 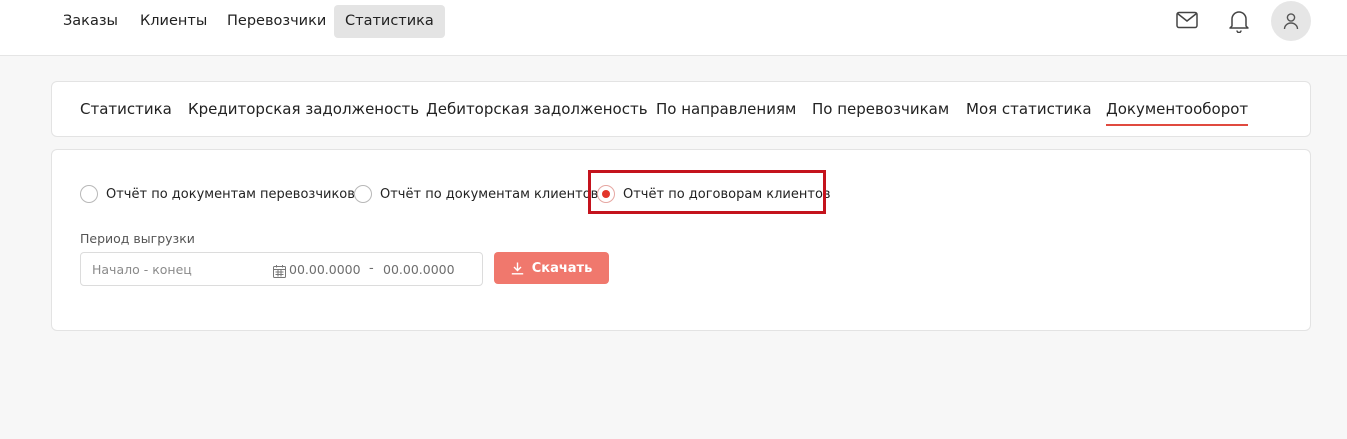 What do you see at coordinates (142, 269) in the screenshot?
I see `date-range-placeholder: Начало - конец` at bounding box center [142, 269].